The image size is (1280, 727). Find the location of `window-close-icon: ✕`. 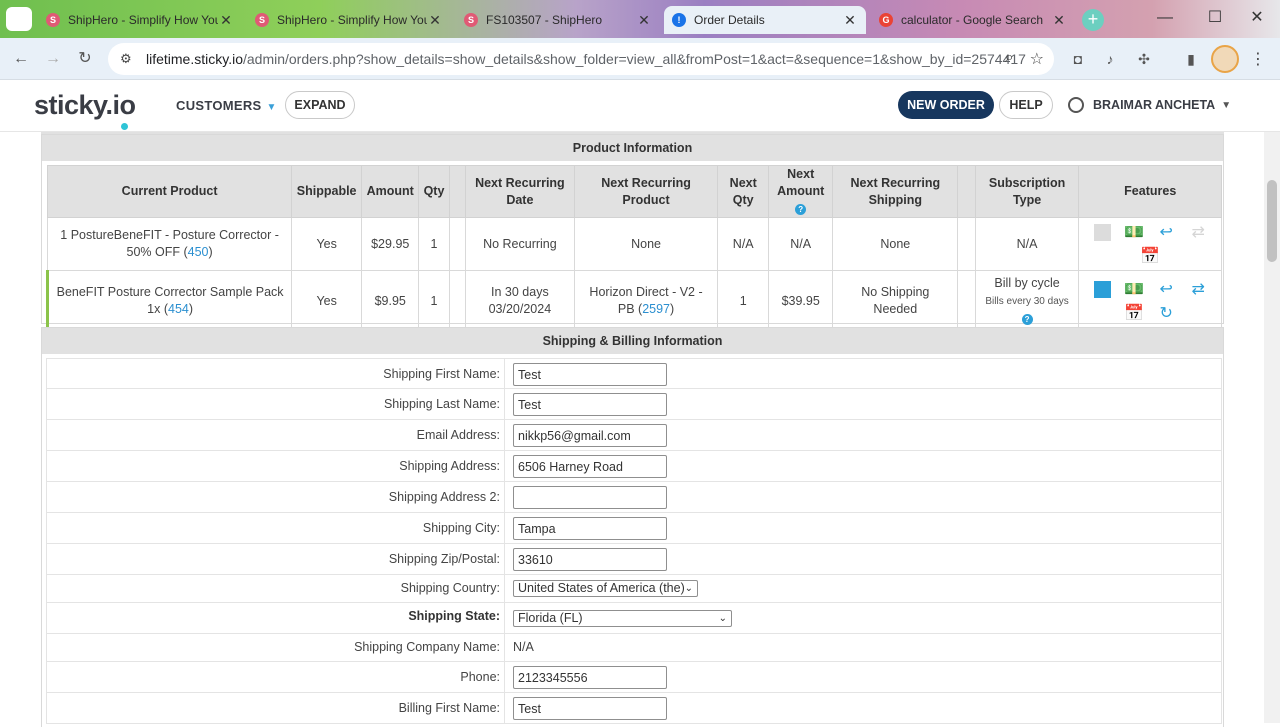

window-close-icon: ✕ is located at coordinates (1257, 19).